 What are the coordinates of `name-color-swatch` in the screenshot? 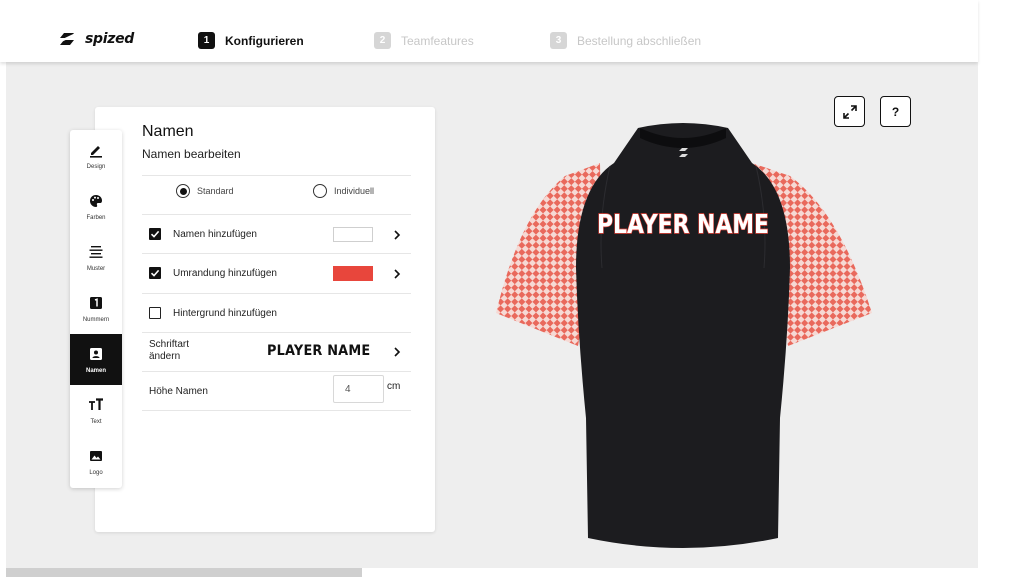 It's located at (353, 234).